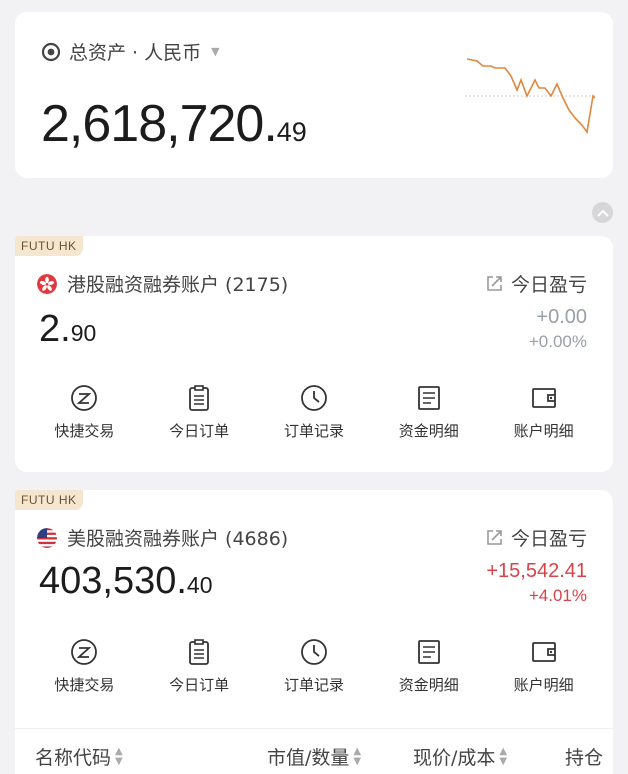  I want to click on sparkline-chart, so click(530, 99).